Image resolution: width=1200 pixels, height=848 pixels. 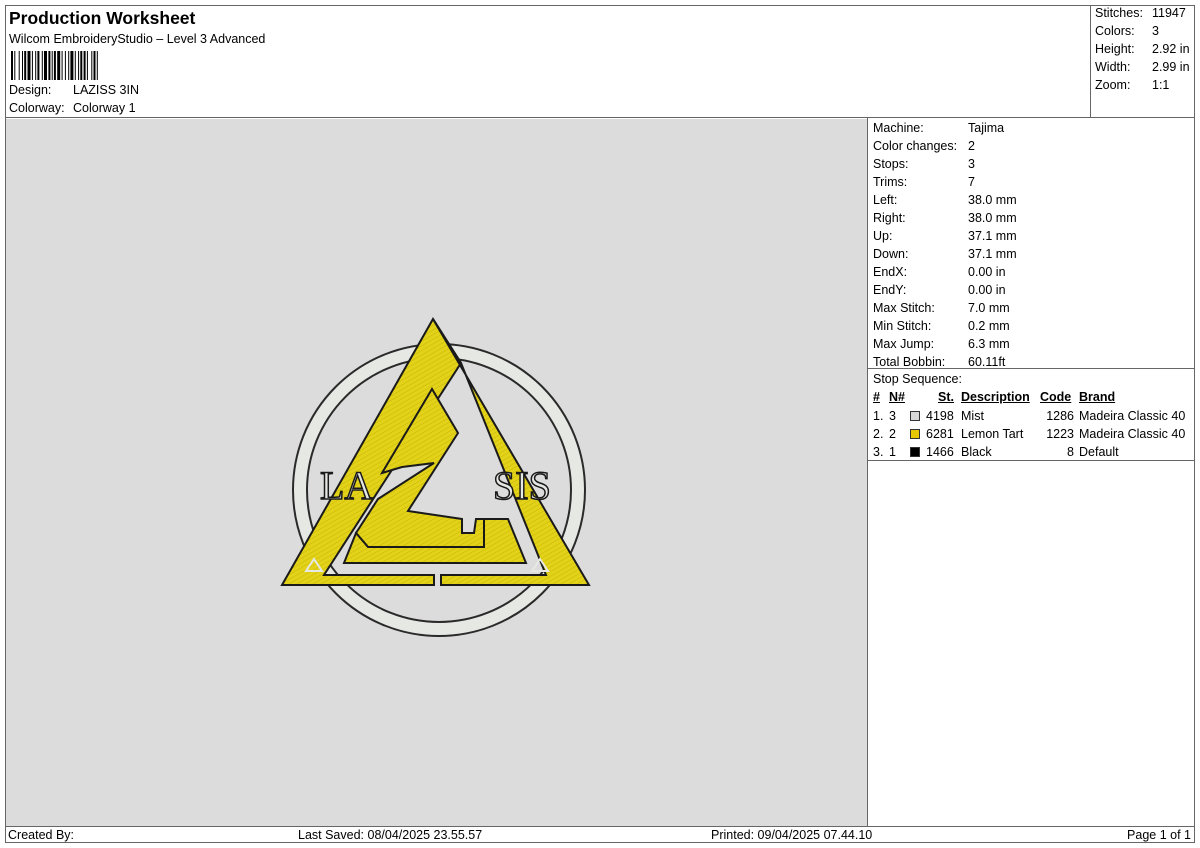 What do you see at coordinates (1142, 49) in the screenshot?
I see `height-stat: Height: 2.92 in` at bounding box center [1142, 49].